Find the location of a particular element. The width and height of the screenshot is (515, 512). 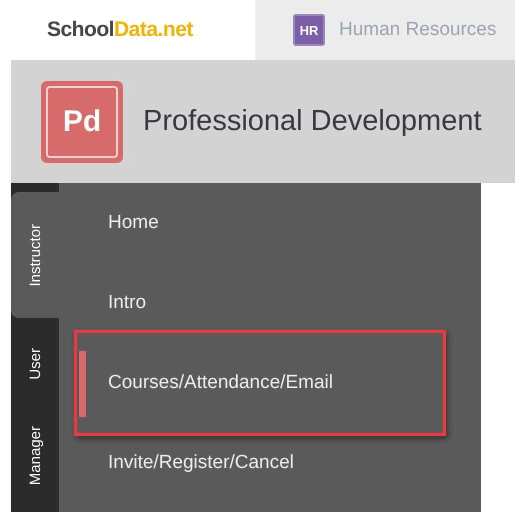

menu-item: Courses/Attendance/Email is located at coordinates (220, 383).